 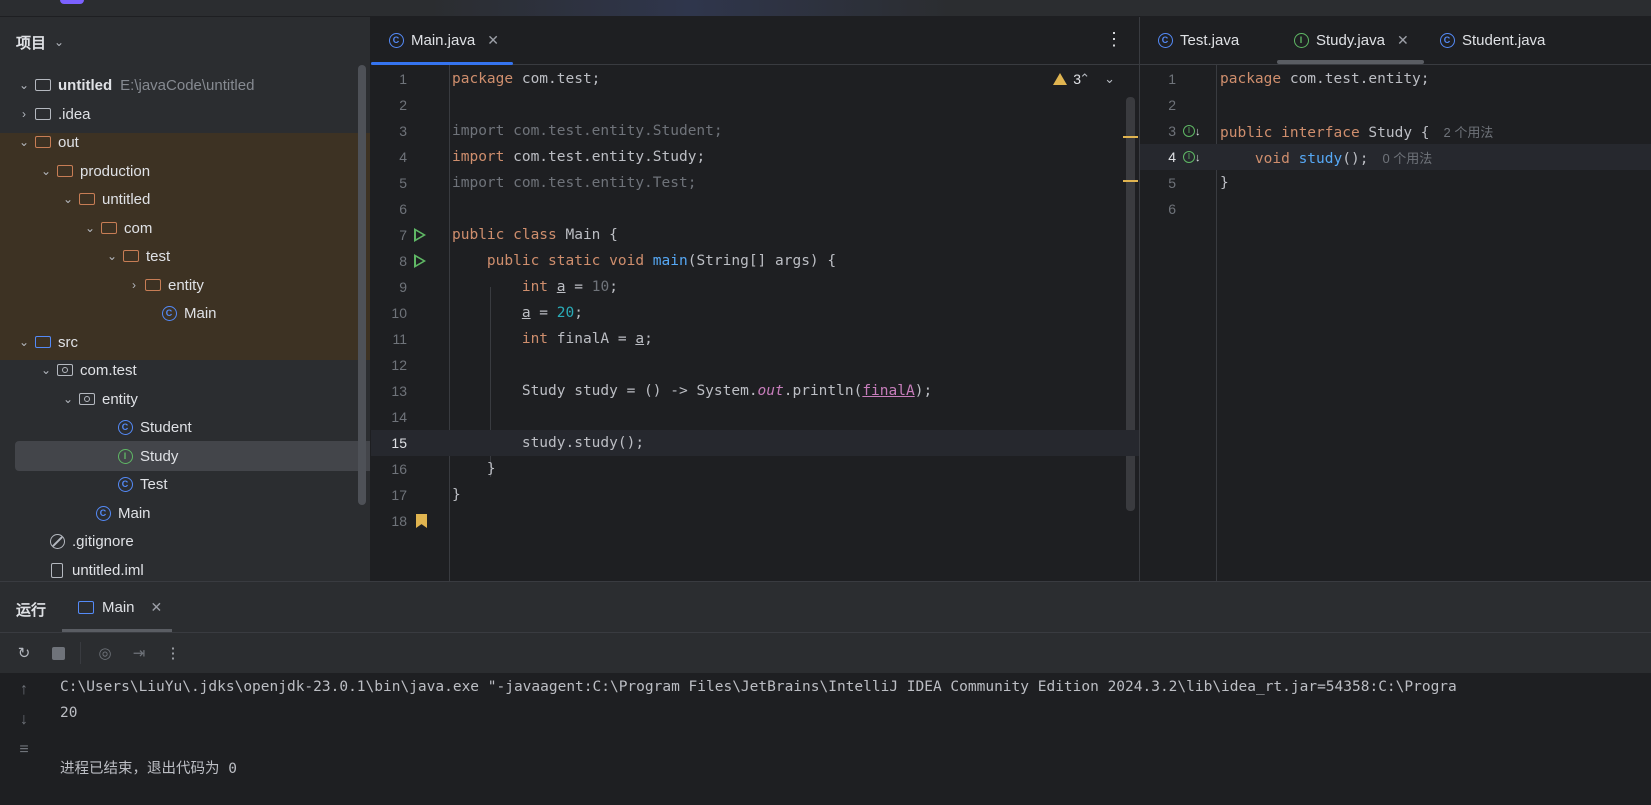 What do you see at coordinates (180, 85) in the screenshot?
I see `tree-item-project-root: ⌄ untitled E:\javaCode\untitled` at bounding box center [180, 85].